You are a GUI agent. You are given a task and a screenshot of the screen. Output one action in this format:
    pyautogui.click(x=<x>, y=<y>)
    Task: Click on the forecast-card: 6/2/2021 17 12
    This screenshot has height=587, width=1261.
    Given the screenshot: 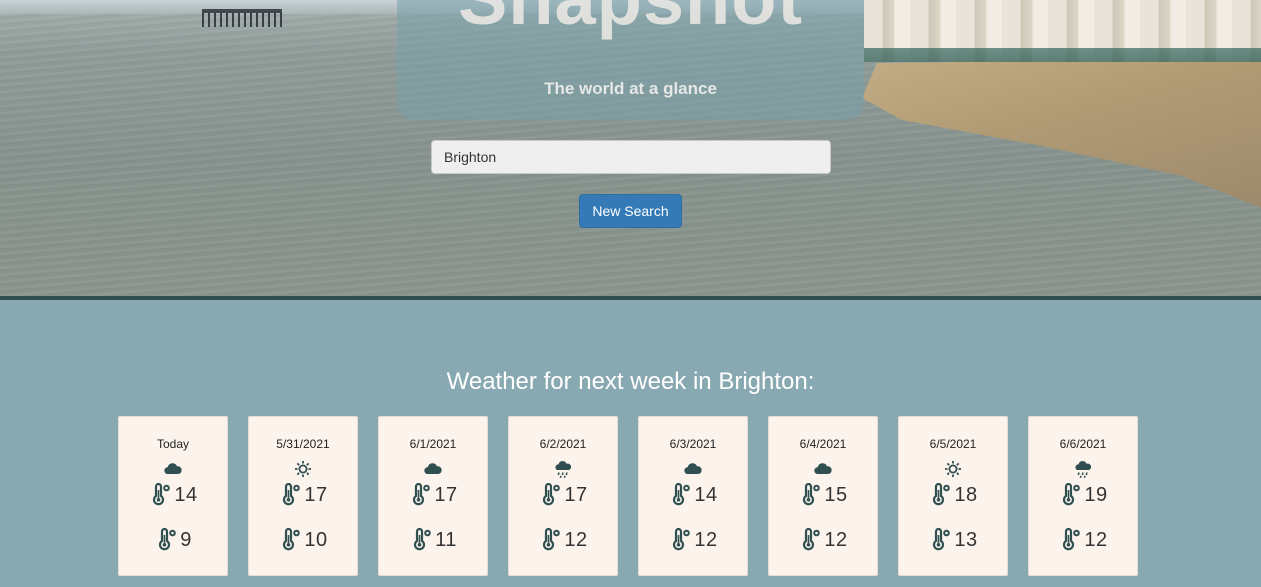 What is the action you would take?
    pyautogui.click(x=563, y=496)
    